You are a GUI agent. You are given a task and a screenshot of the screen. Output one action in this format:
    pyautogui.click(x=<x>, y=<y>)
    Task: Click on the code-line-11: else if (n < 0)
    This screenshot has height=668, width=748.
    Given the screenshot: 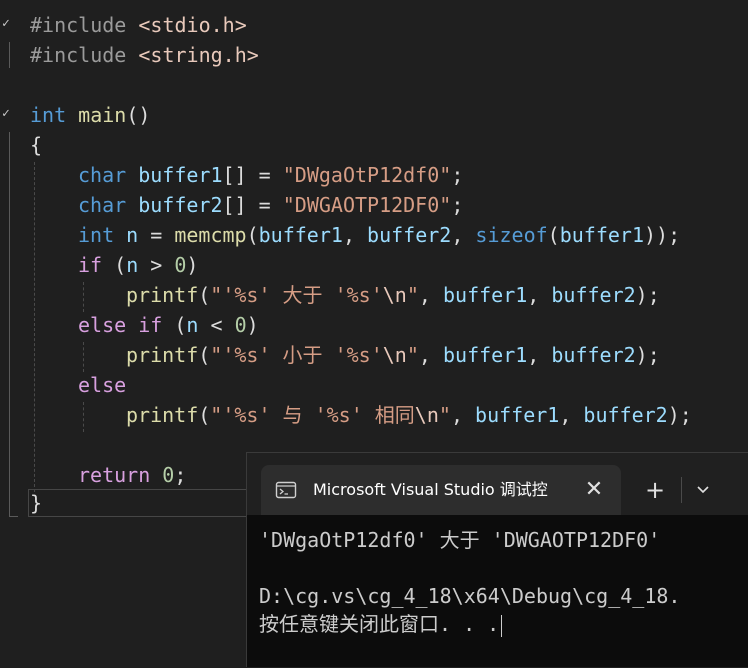 What is the action you would take?
    pyautogui.click(x=168, y=325)
    